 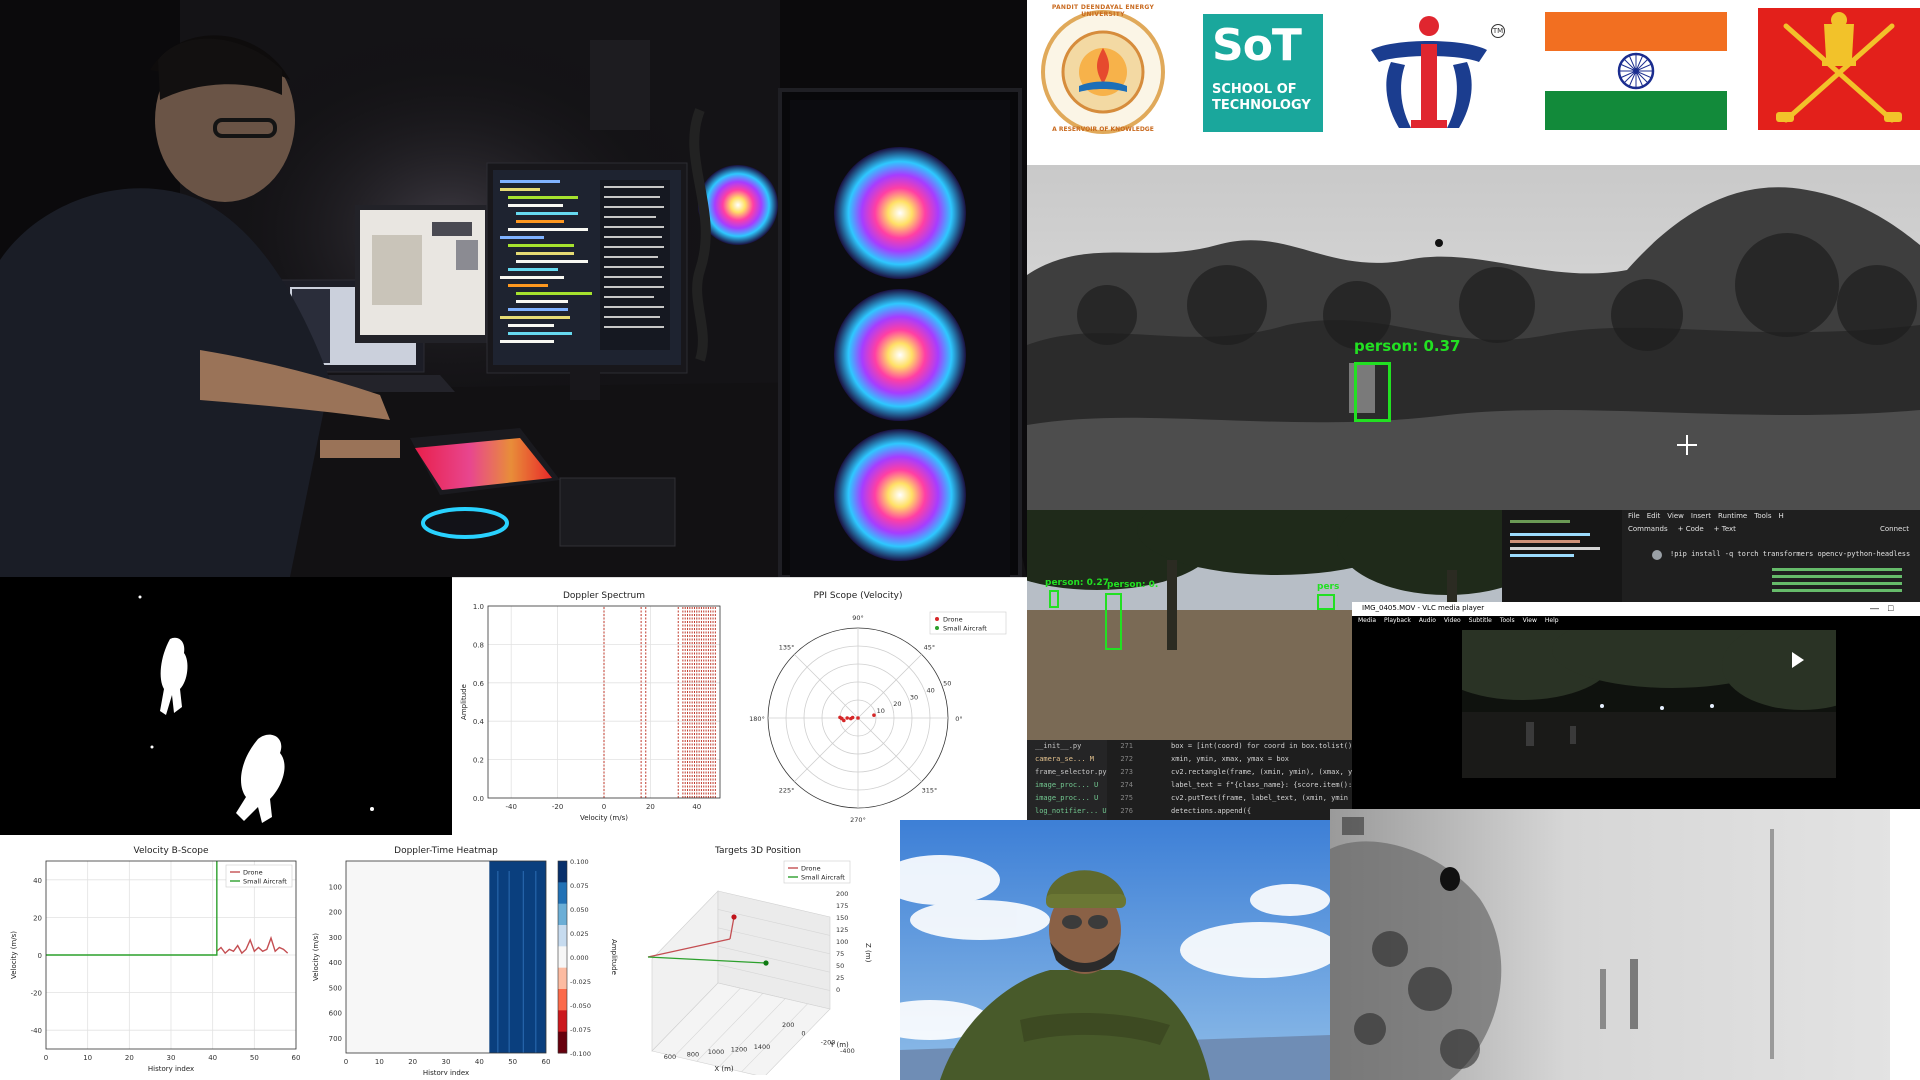 I want to click on vlc-menu-help: Help, so click(x=1552, y=620).